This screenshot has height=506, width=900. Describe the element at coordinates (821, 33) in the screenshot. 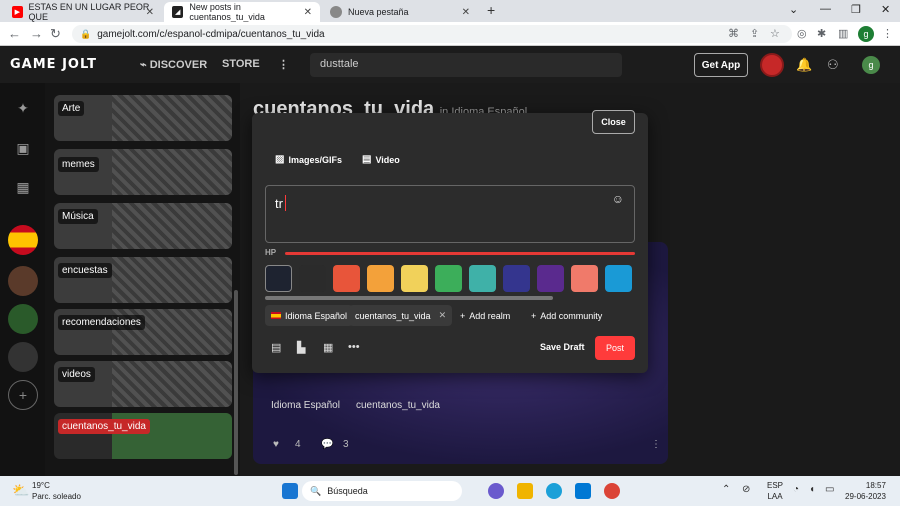

I see `puzzle-icon: ✱` at that location.